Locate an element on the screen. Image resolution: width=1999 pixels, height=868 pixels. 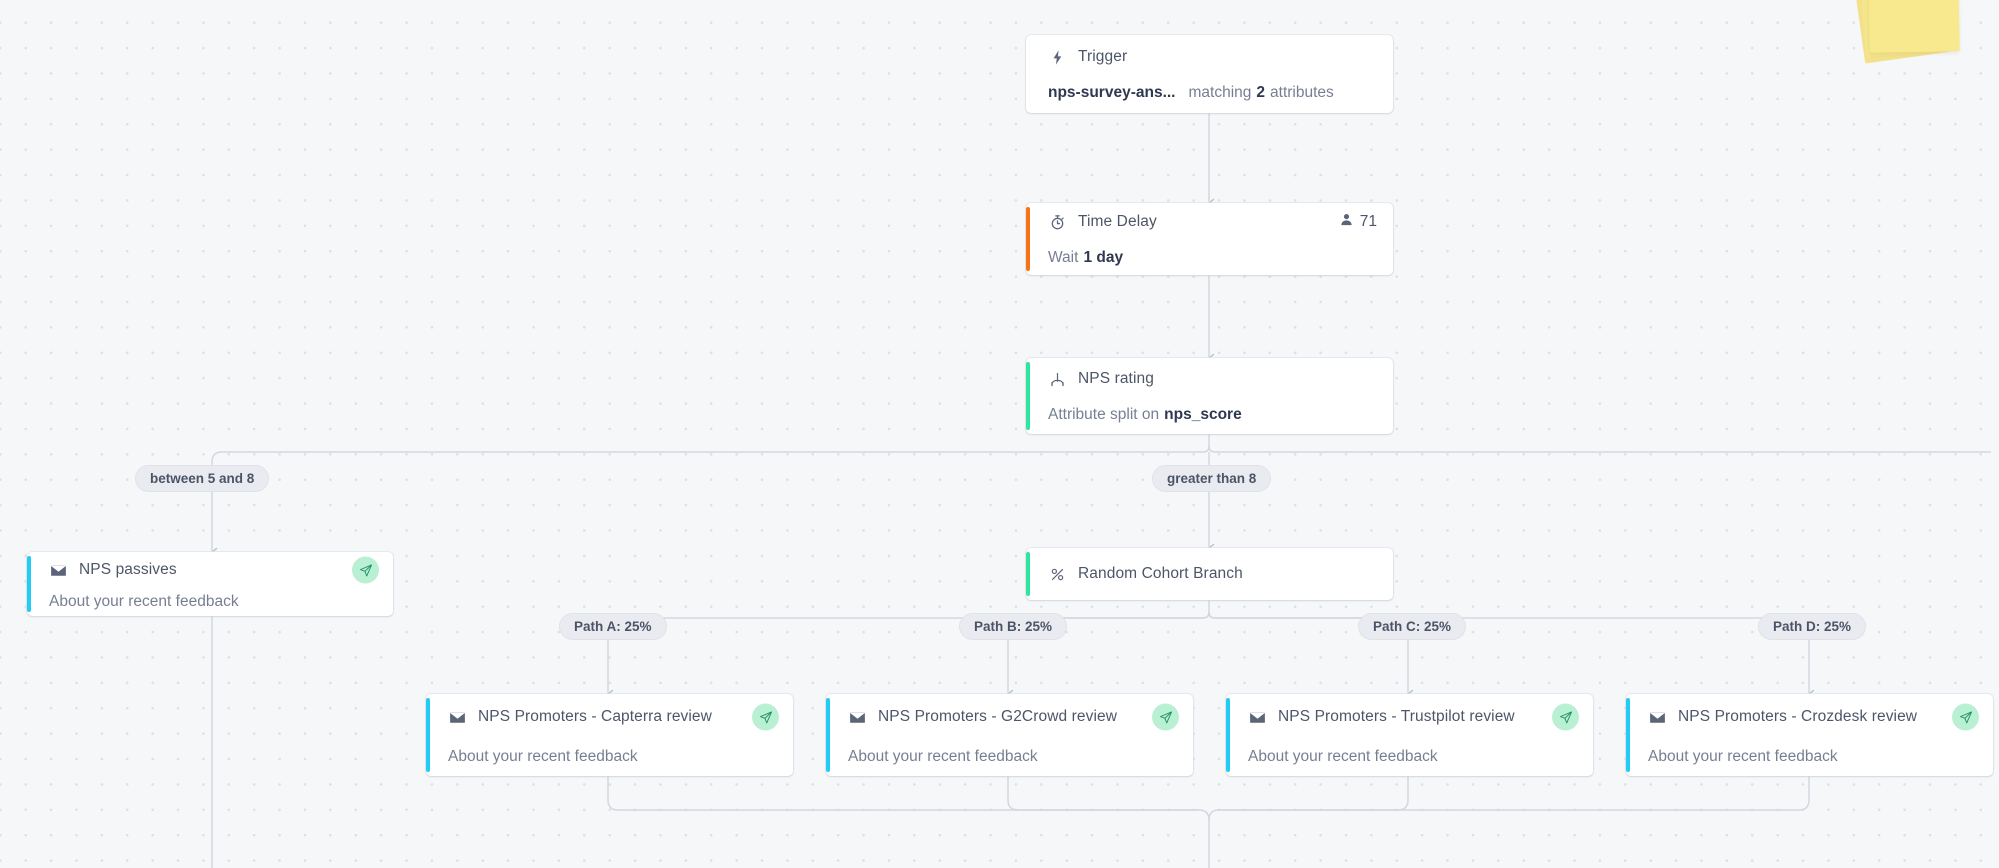
branch-label-path-b: Path B: 25% is located at coordinates (1013, 626).